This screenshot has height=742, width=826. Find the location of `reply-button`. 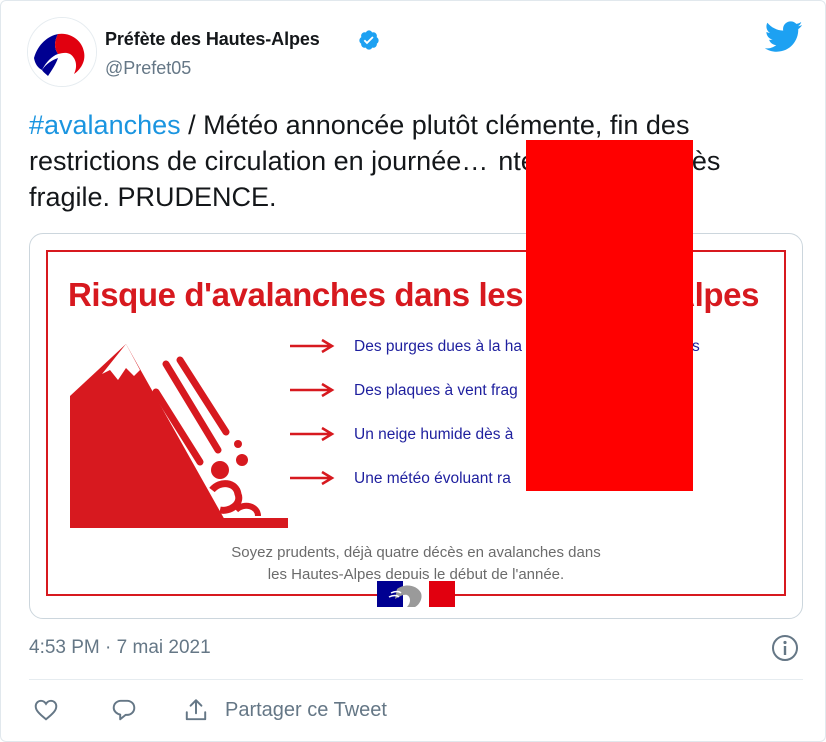

reply-button is located at coordinates (124, 710).